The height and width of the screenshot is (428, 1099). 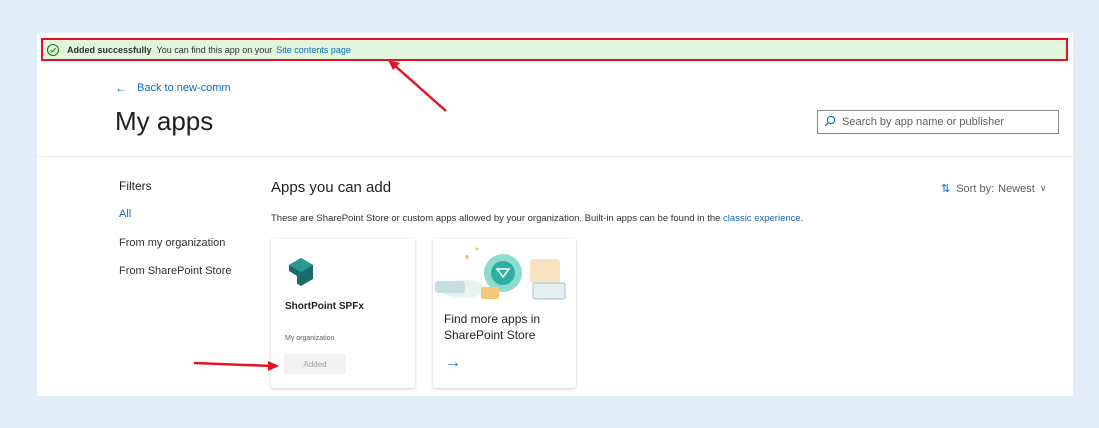 I want to click on banner-annotation-arrow, so click(x=419, y=87).